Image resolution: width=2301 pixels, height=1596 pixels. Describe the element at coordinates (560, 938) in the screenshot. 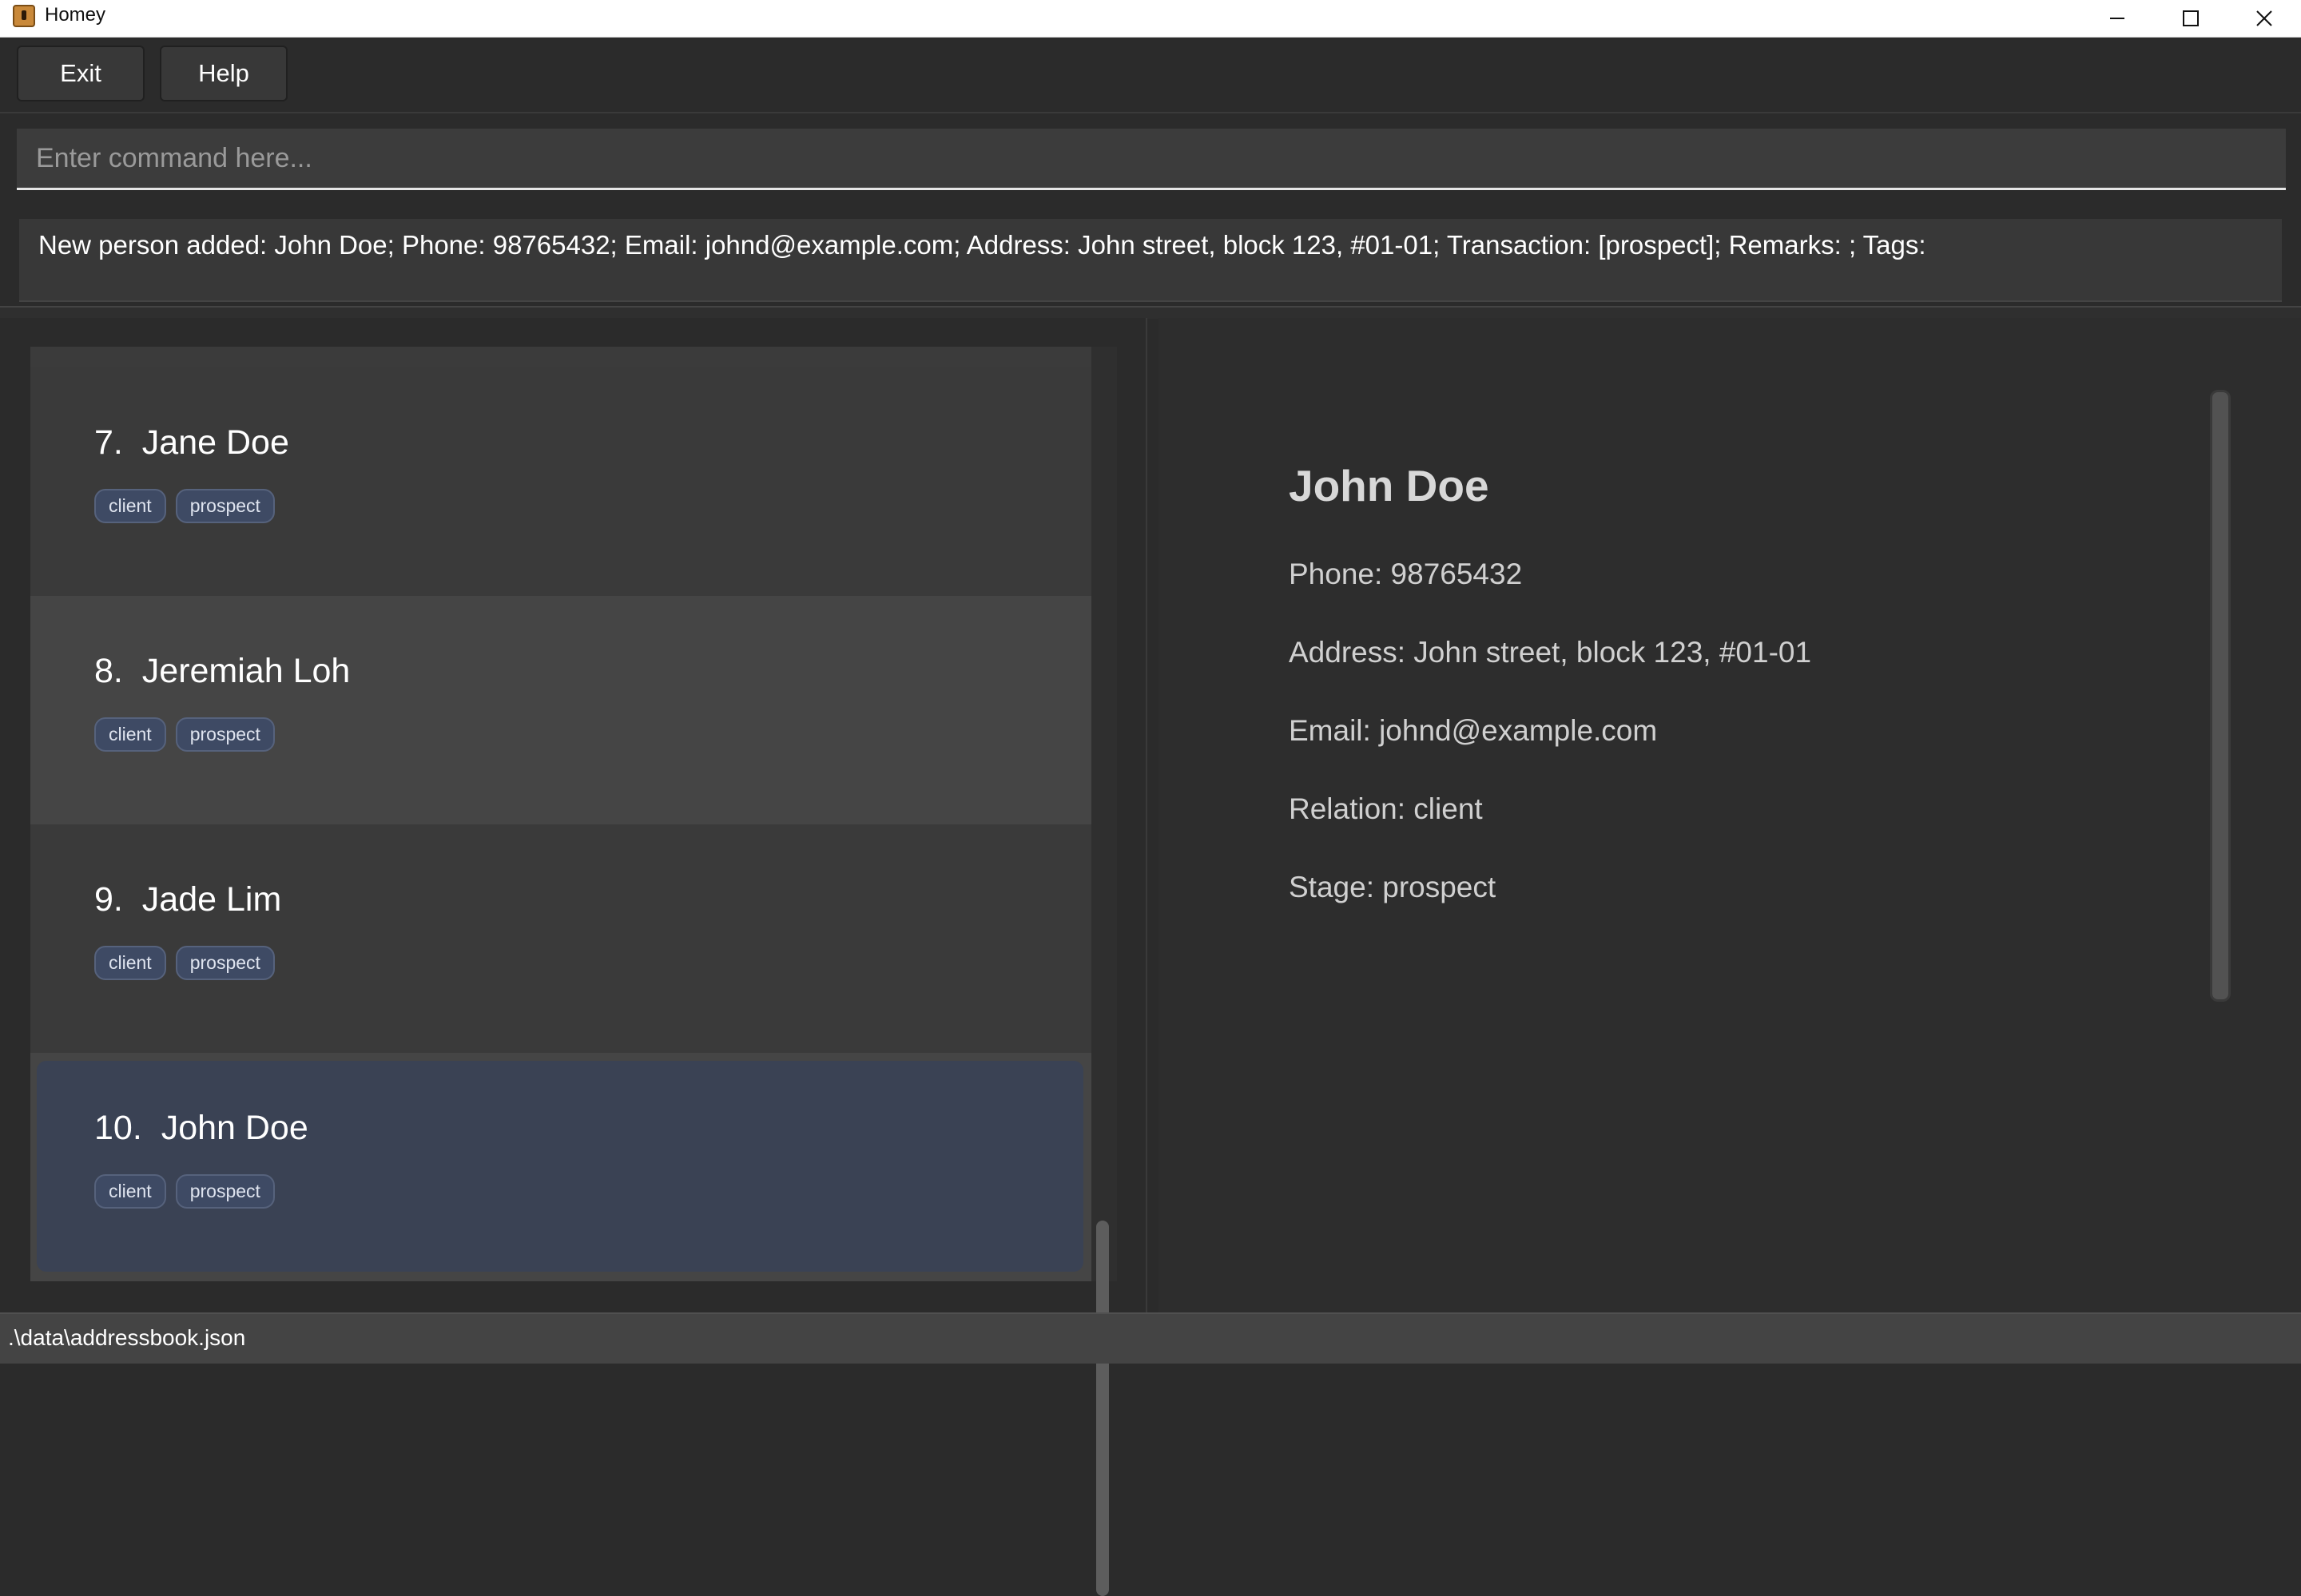

I see `person-card-9: 9. Jade Lim client prospect` at that location.